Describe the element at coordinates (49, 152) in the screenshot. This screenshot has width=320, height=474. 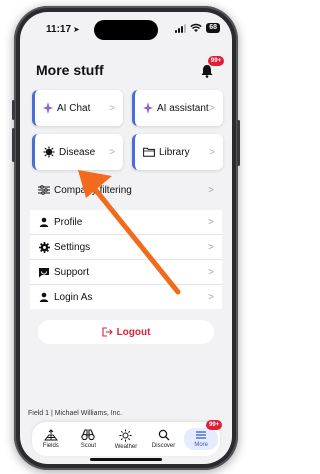
I see `virus-icon` at that location.